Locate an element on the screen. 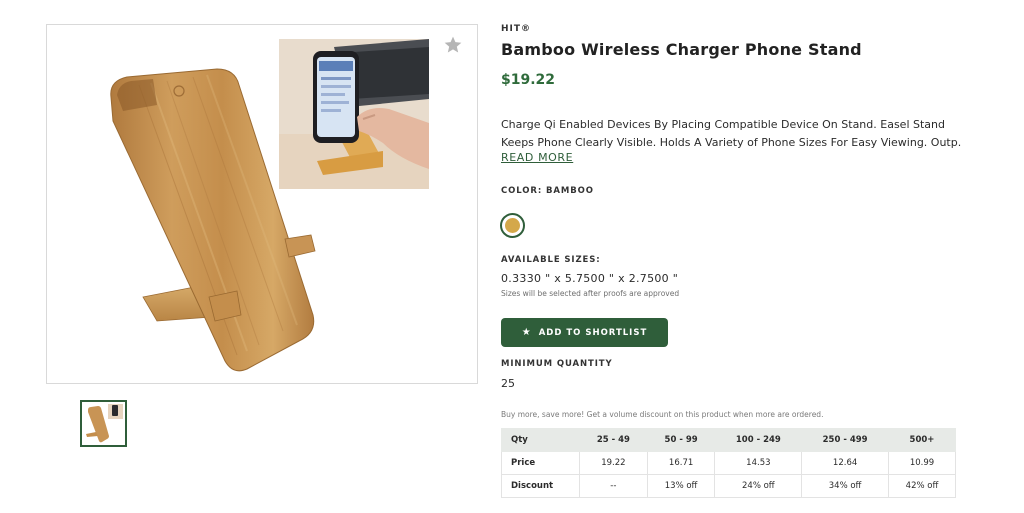 This screenshot has width=1024, height=513. lifestyle-illustration is located at coordinates (354, 114).